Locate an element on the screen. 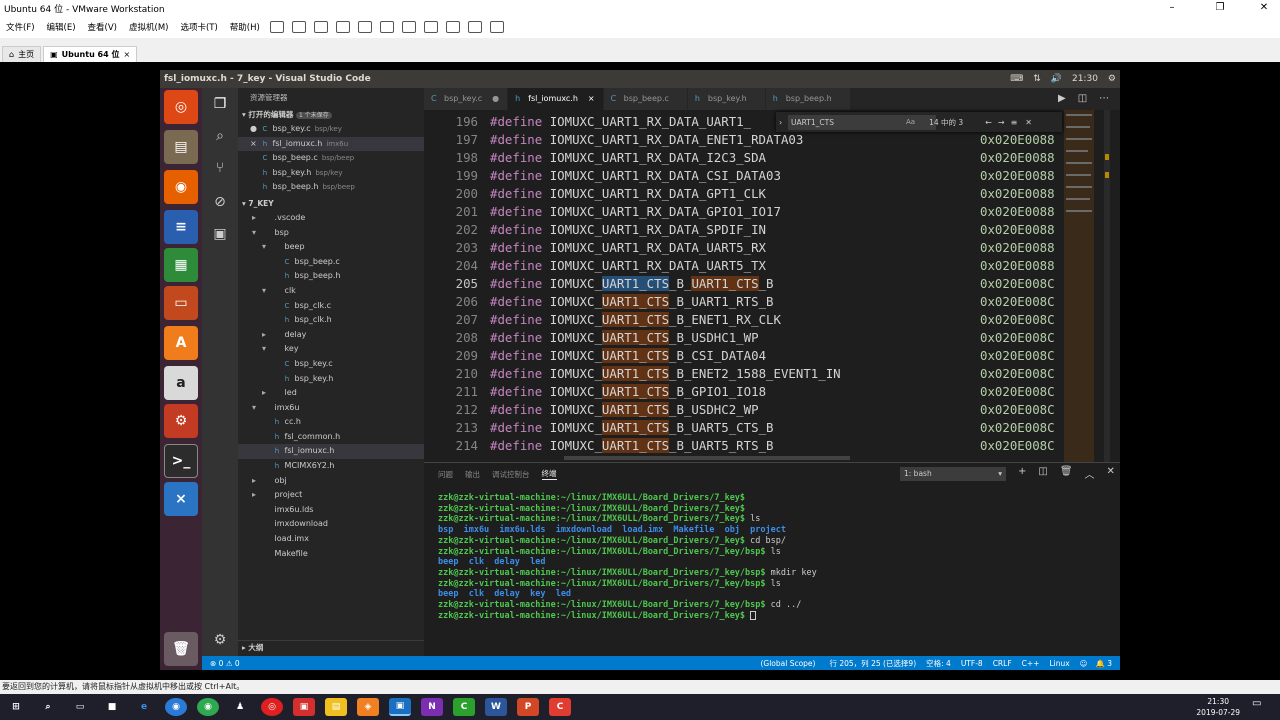  send-keys-icon is located at coordinates (298, 27).